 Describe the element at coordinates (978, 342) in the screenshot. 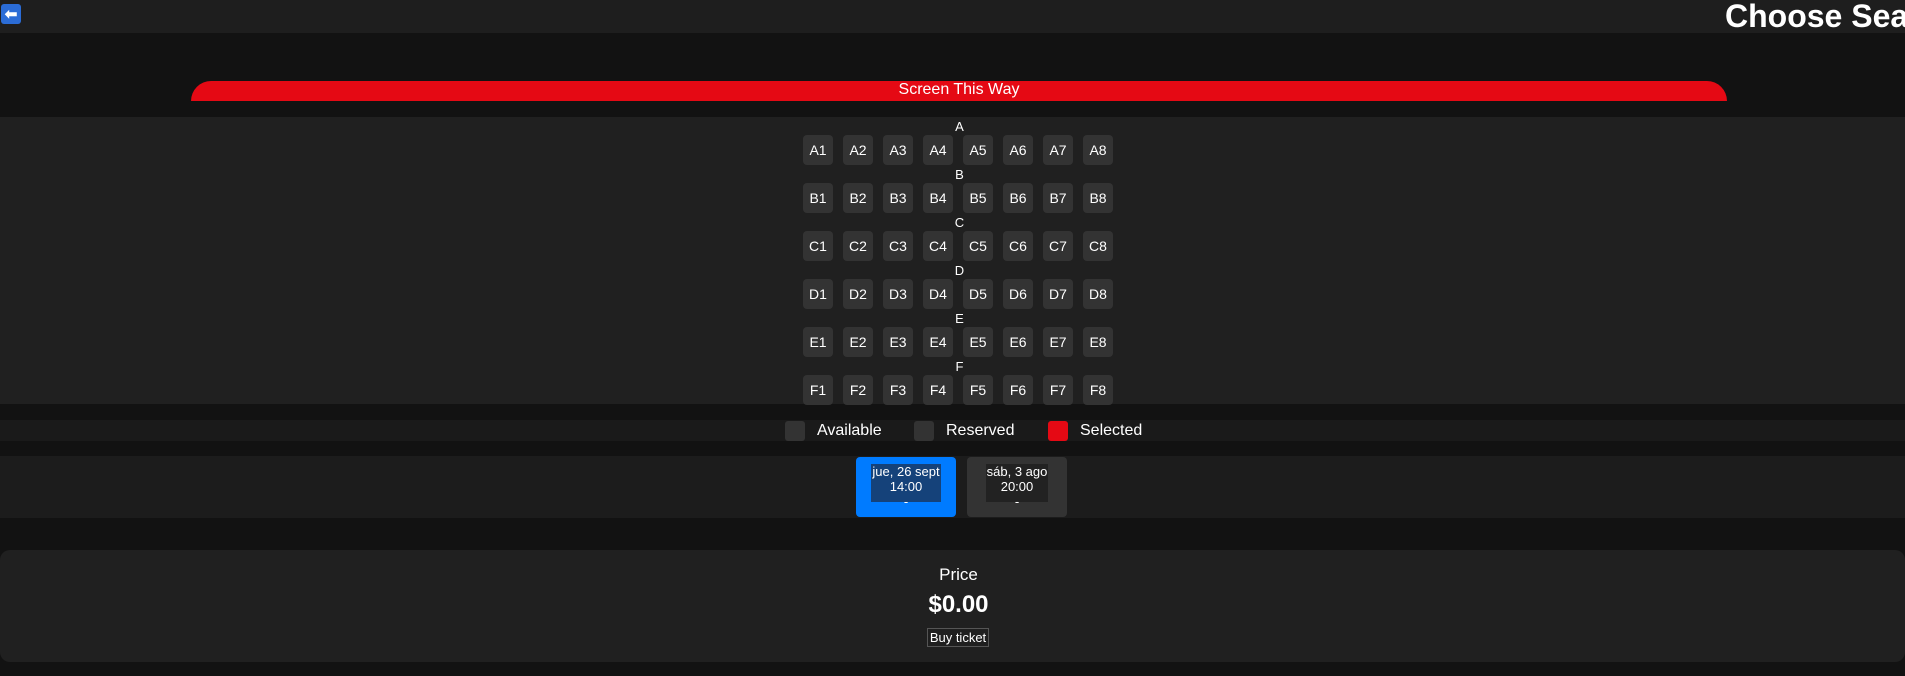

I see `seat: E5` at that location.